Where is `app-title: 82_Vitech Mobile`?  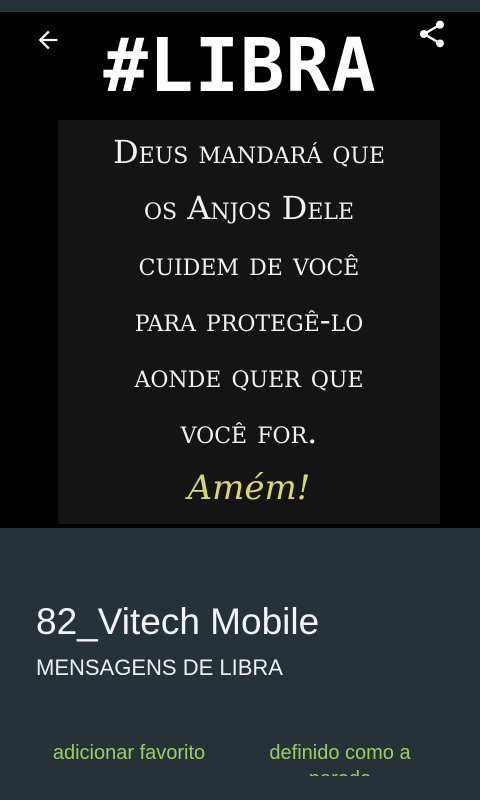 app-title: 82_Vitech Mobile is located at coordinates (178, 621).